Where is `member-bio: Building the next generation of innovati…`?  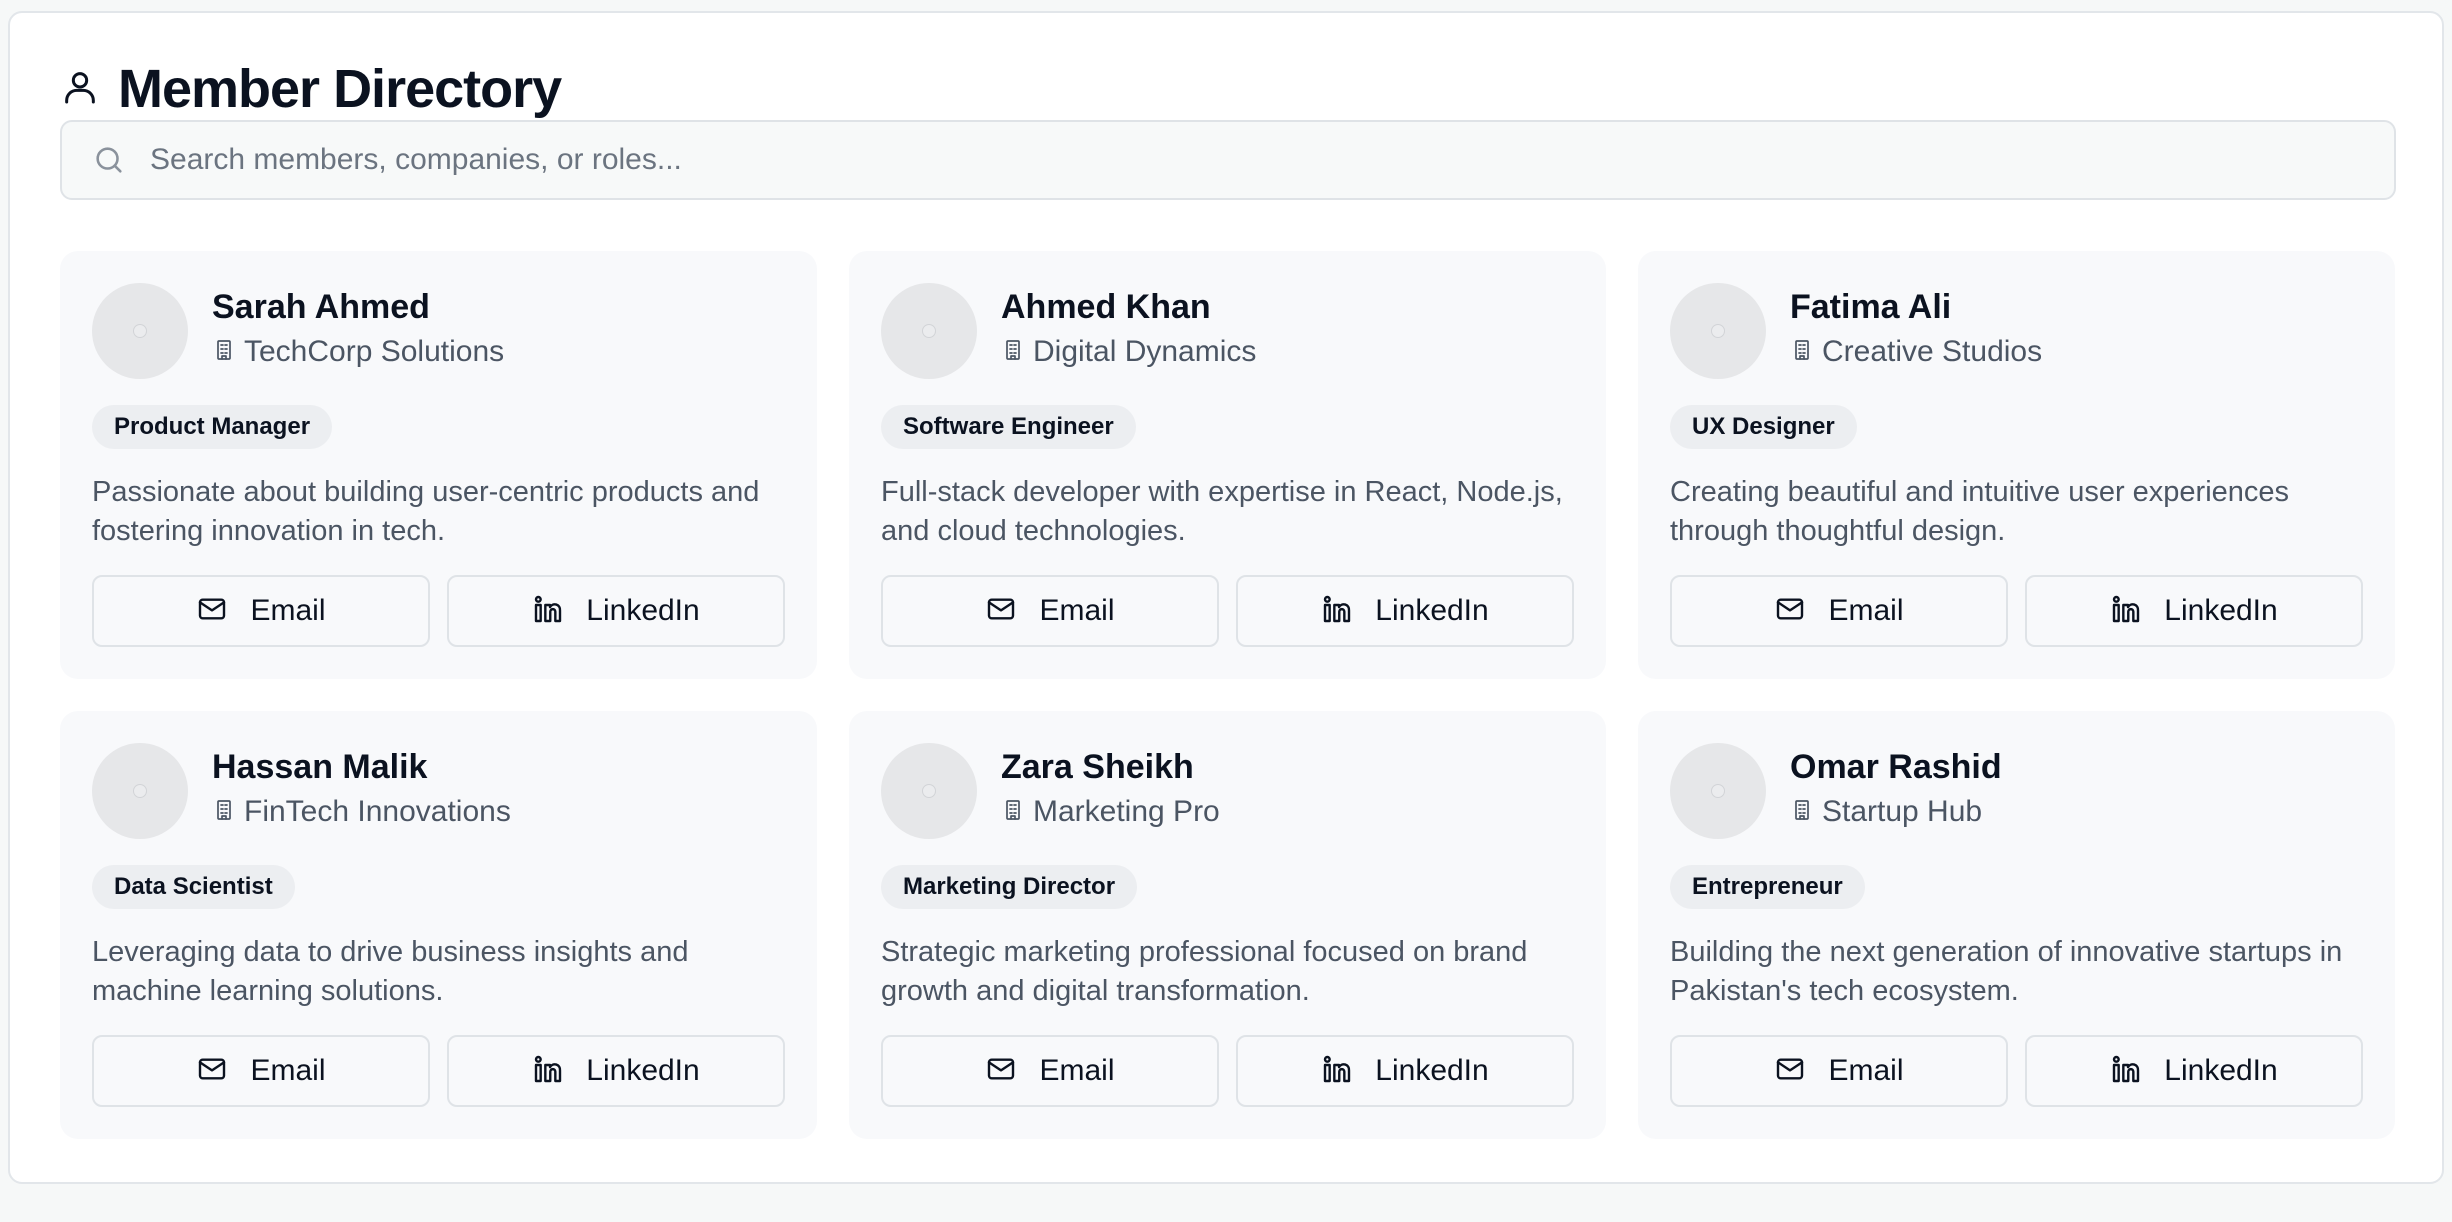 member-bio: Building the next generation of innovati… is located at coordinates (2006, 971).